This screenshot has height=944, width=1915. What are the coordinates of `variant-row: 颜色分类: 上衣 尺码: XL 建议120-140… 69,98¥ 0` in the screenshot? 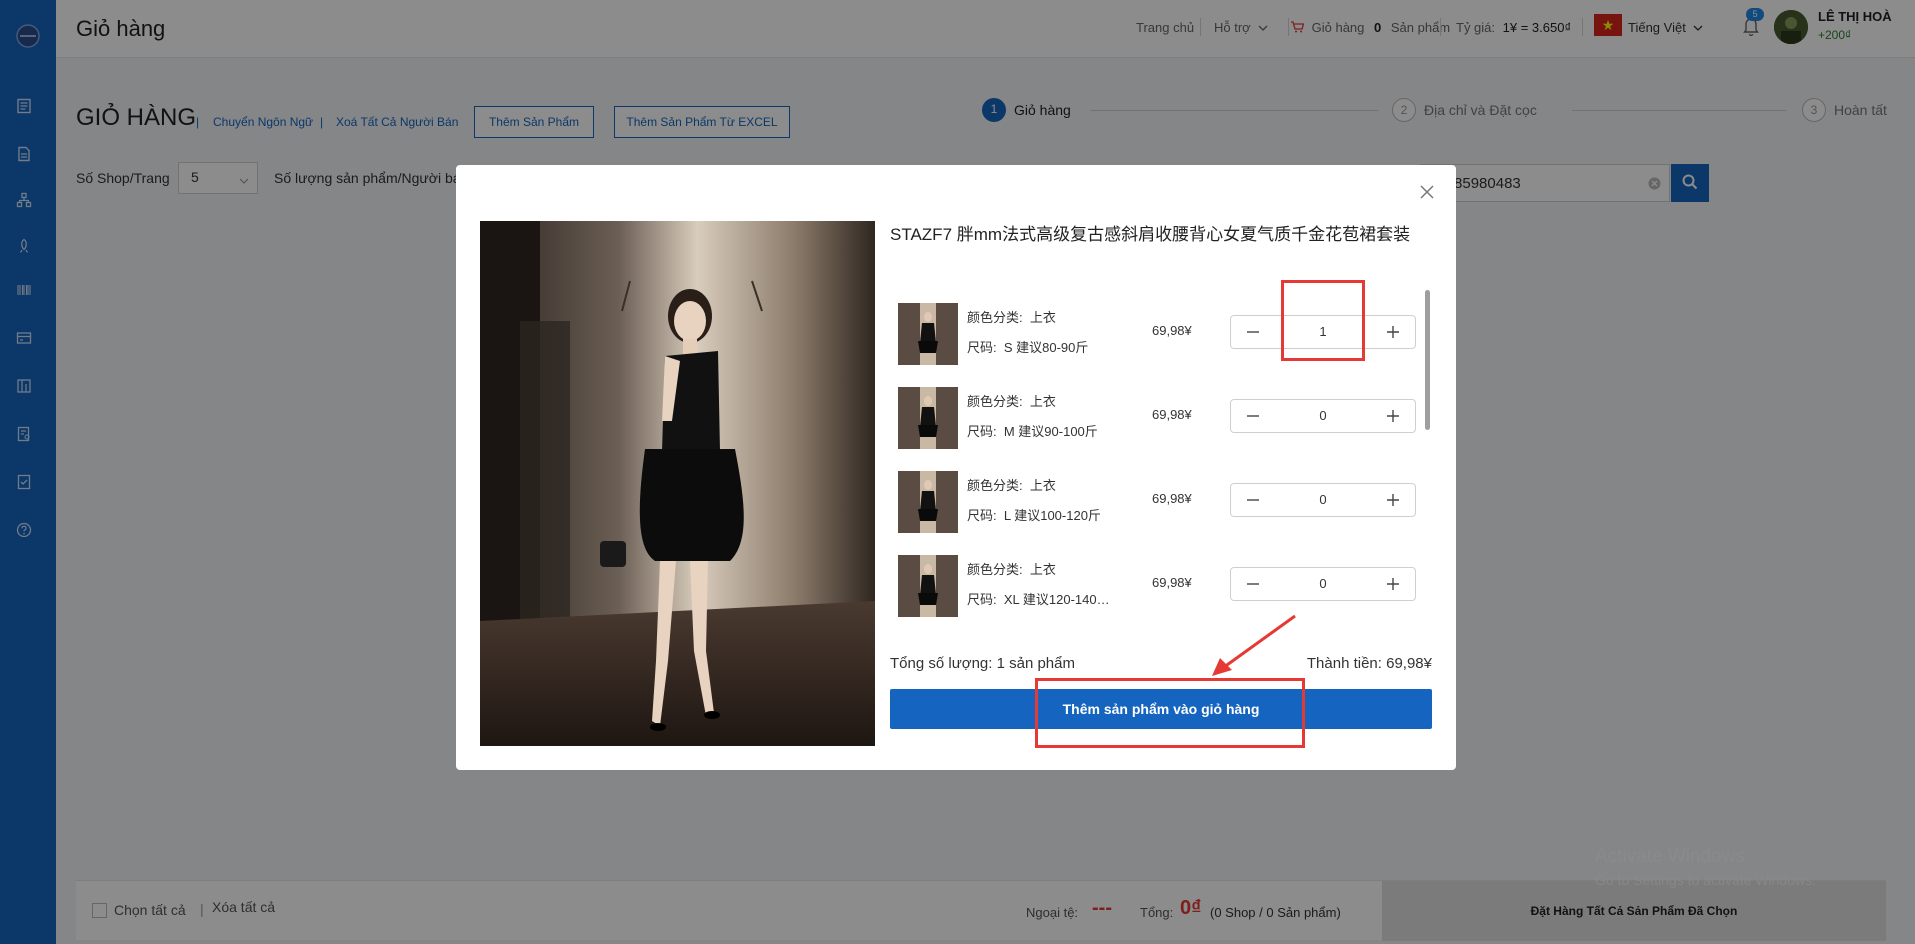 It's located at (1153, 579).